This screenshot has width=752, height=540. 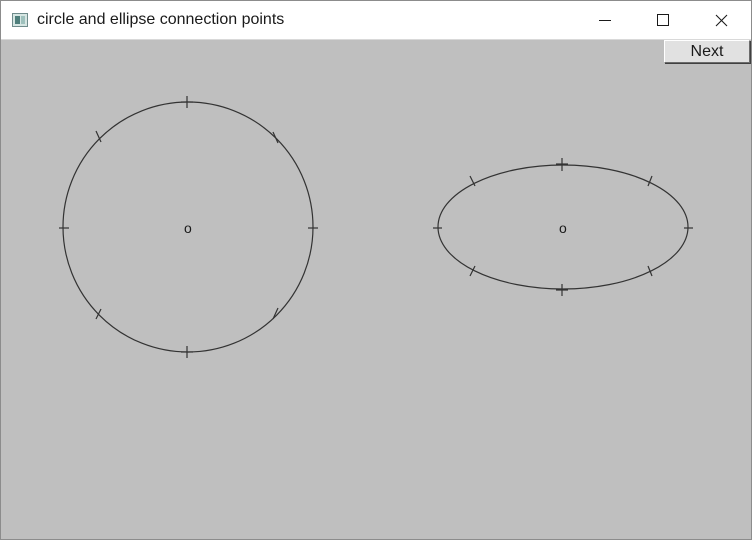 I want to click on app-icon, so click(x=20, y=20).